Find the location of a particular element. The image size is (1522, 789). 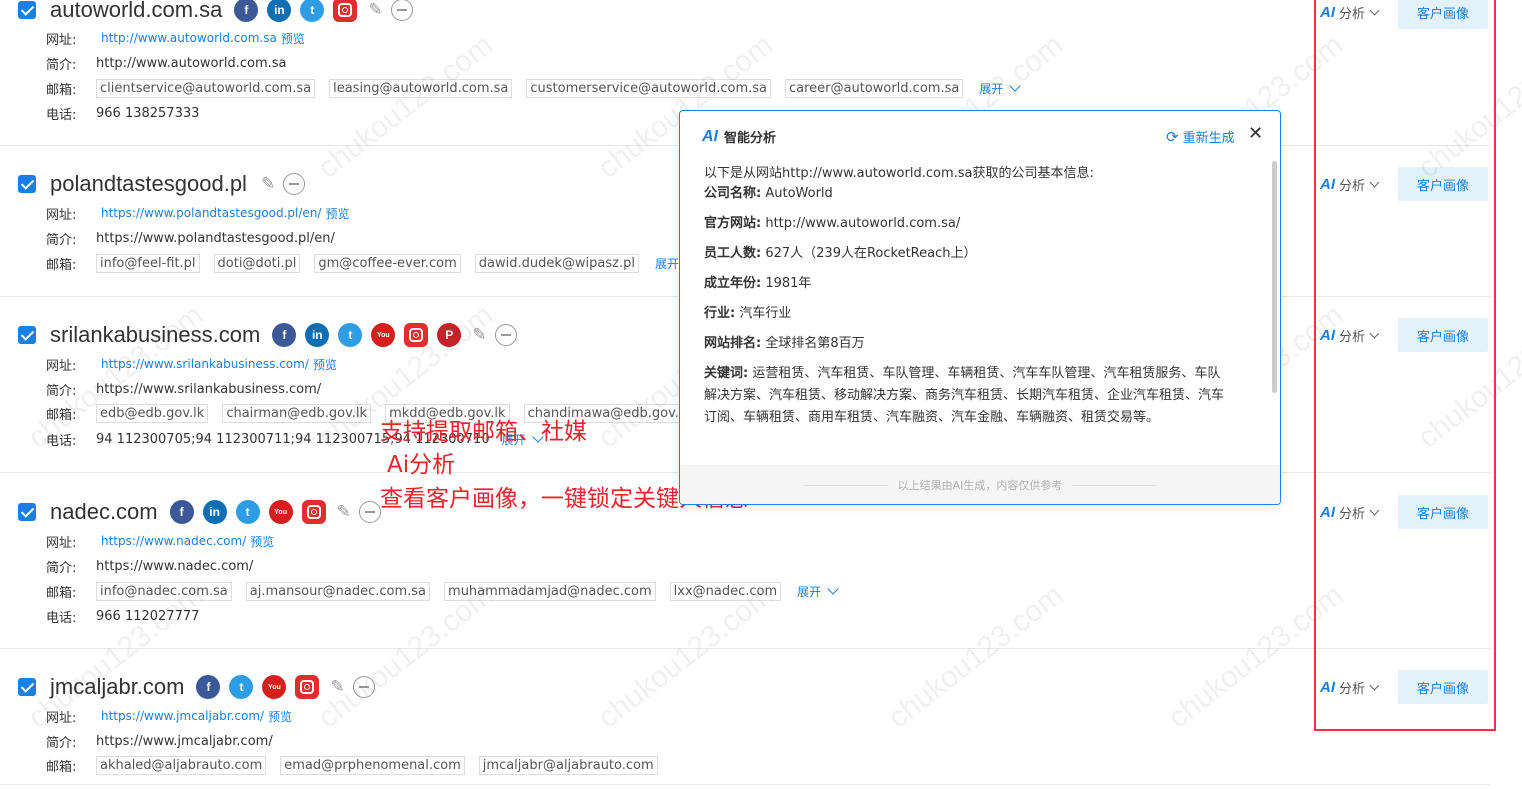

email-tag: dawid.dudek@wipasz.pl is located at coordinates (556, 263).